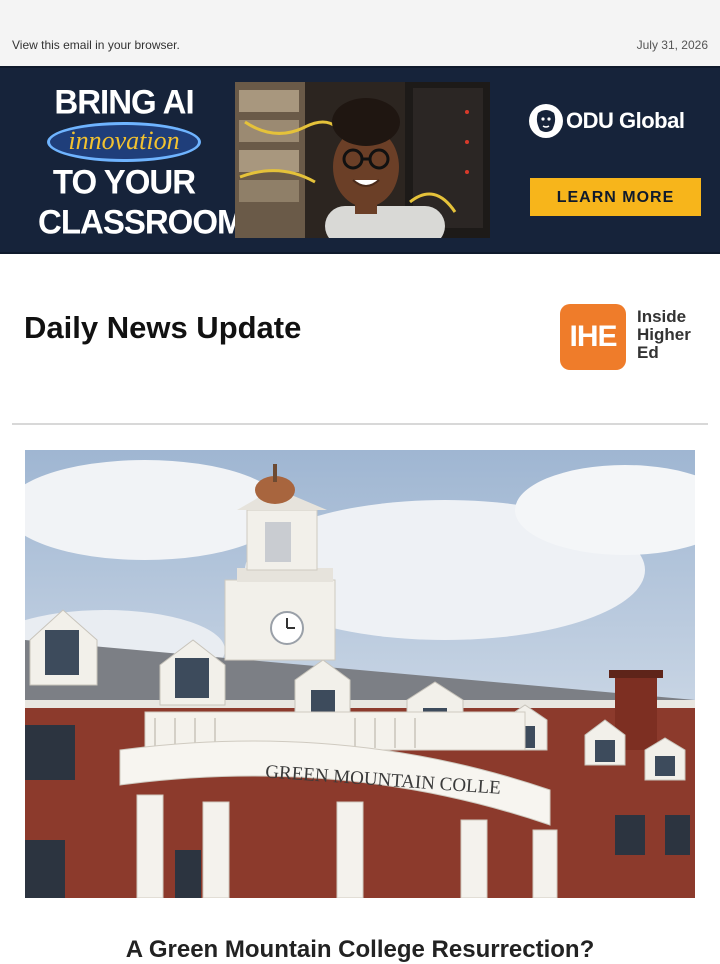 This screenshot has width=720, height=964. I want to click on lion-head-icon, so click(546, 121).